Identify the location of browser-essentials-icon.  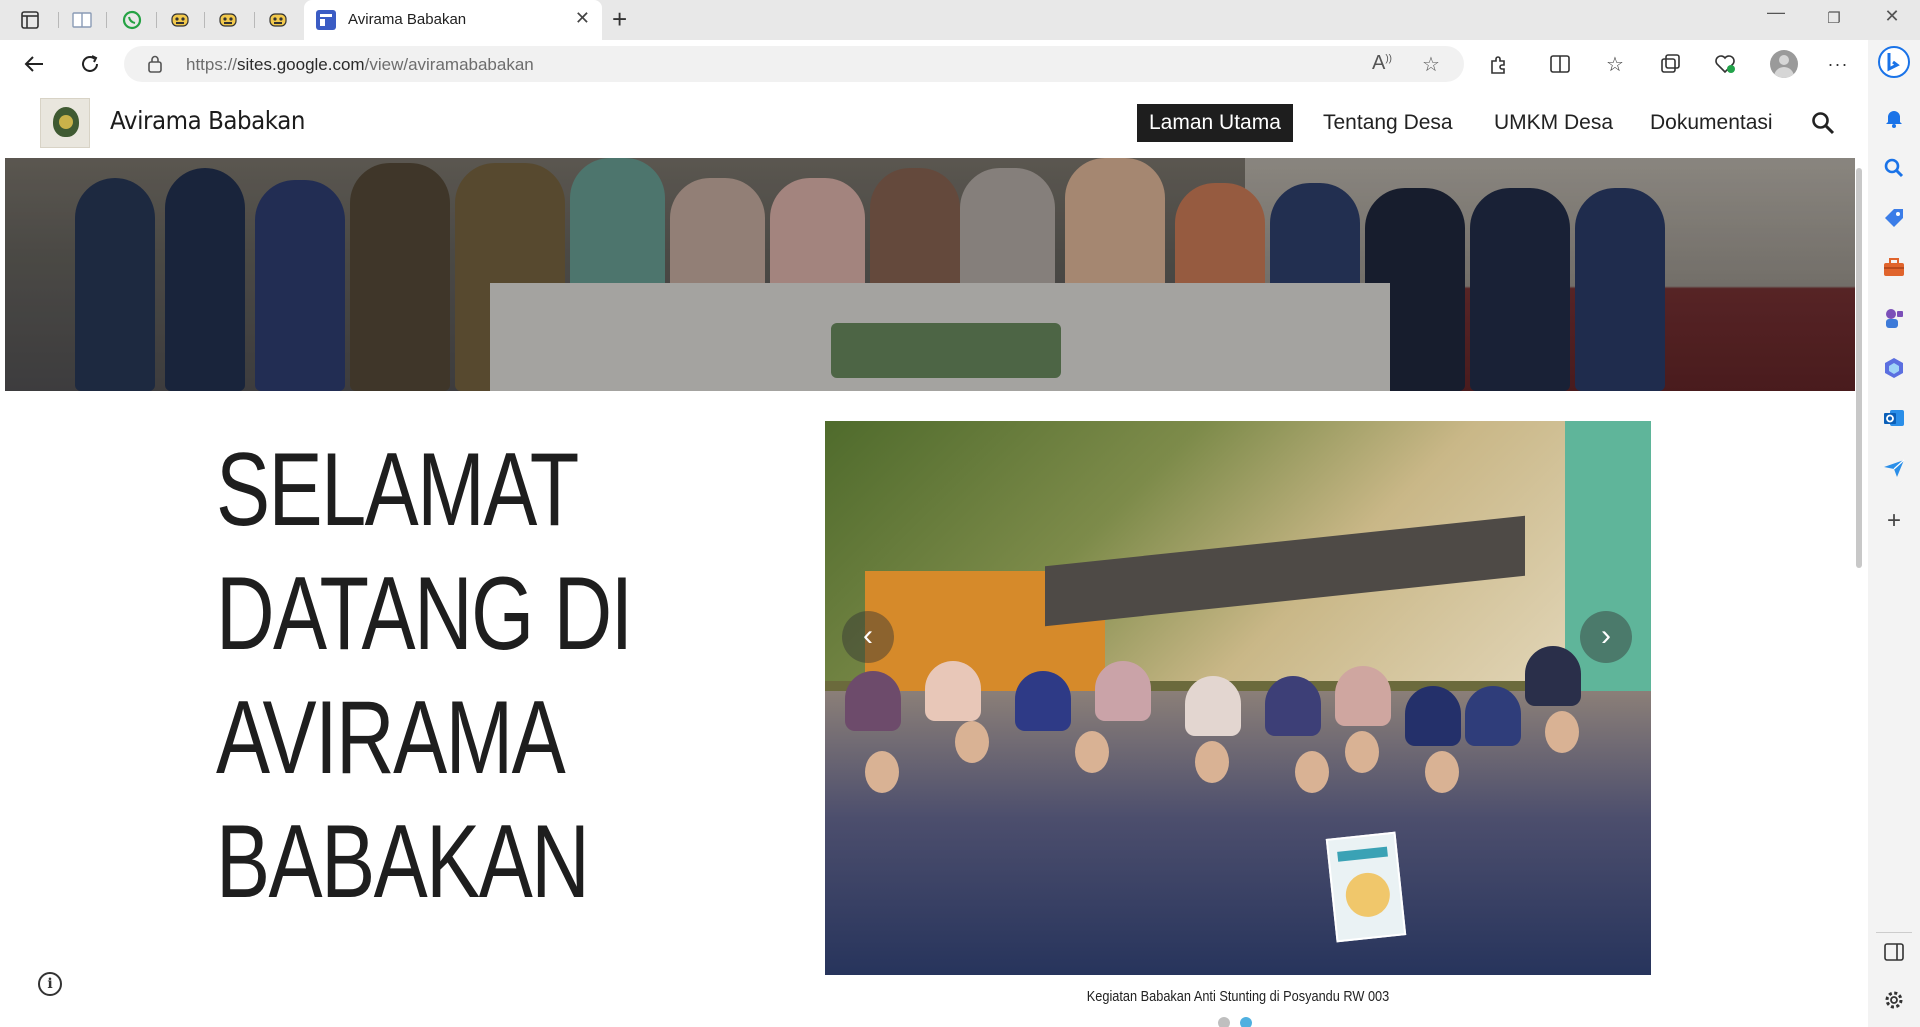
(1725, 64).